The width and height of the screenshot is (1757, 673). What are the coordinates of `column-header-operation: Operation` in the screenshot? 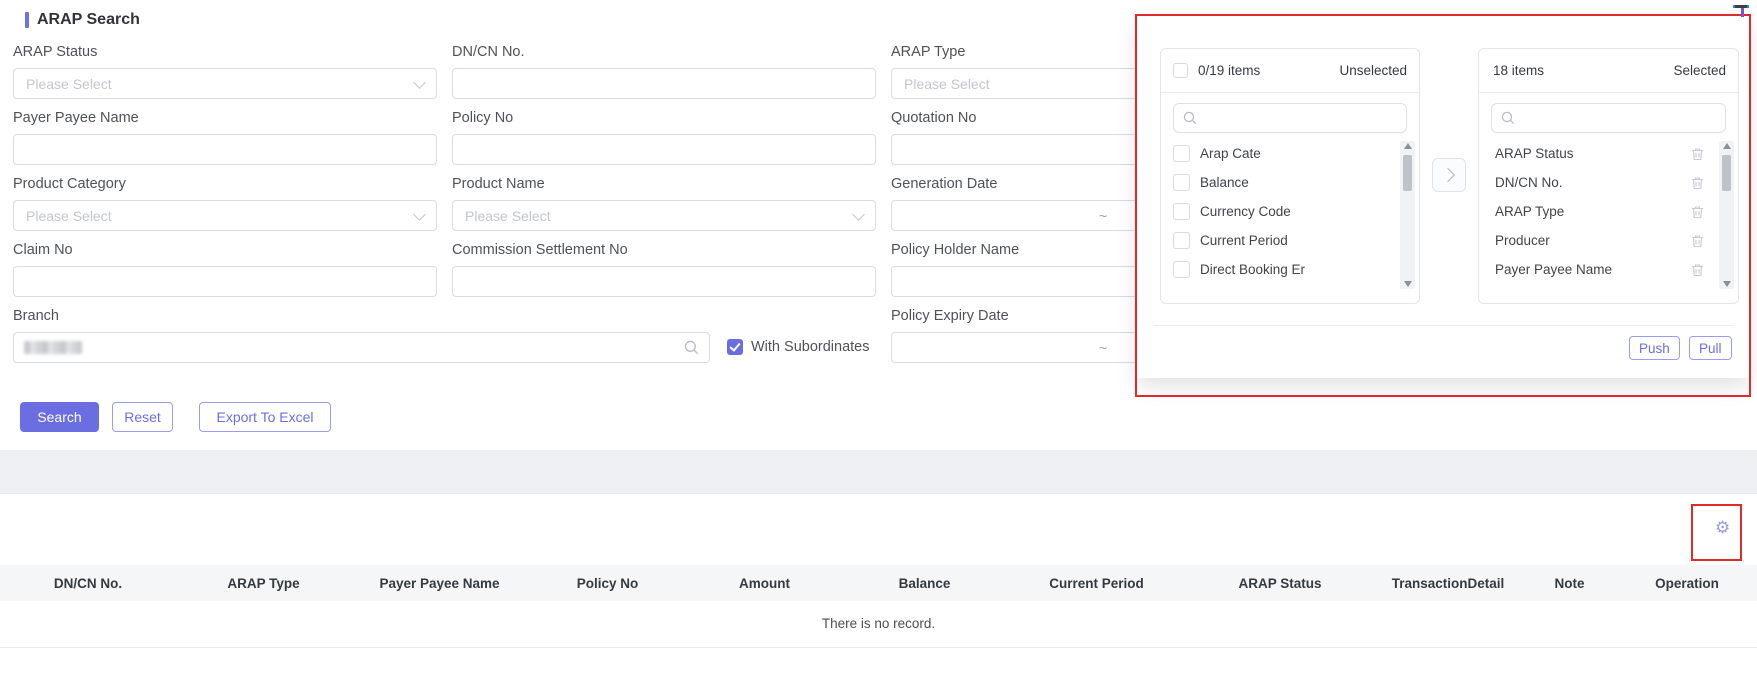 It's located at (1687, 583).